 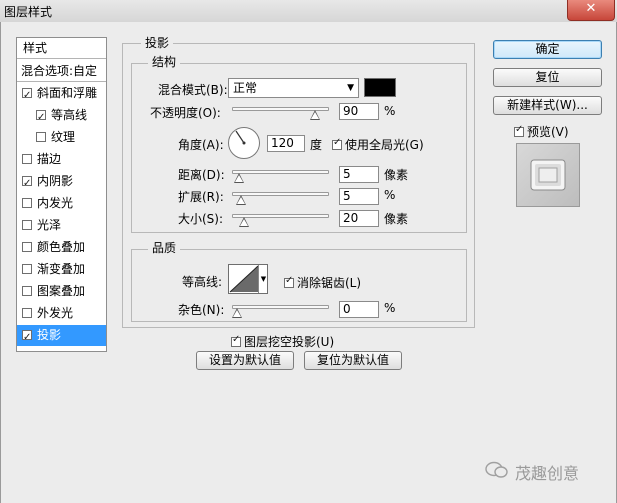 I want to click on chat-bubble-icon, so click(x=497, y=470).